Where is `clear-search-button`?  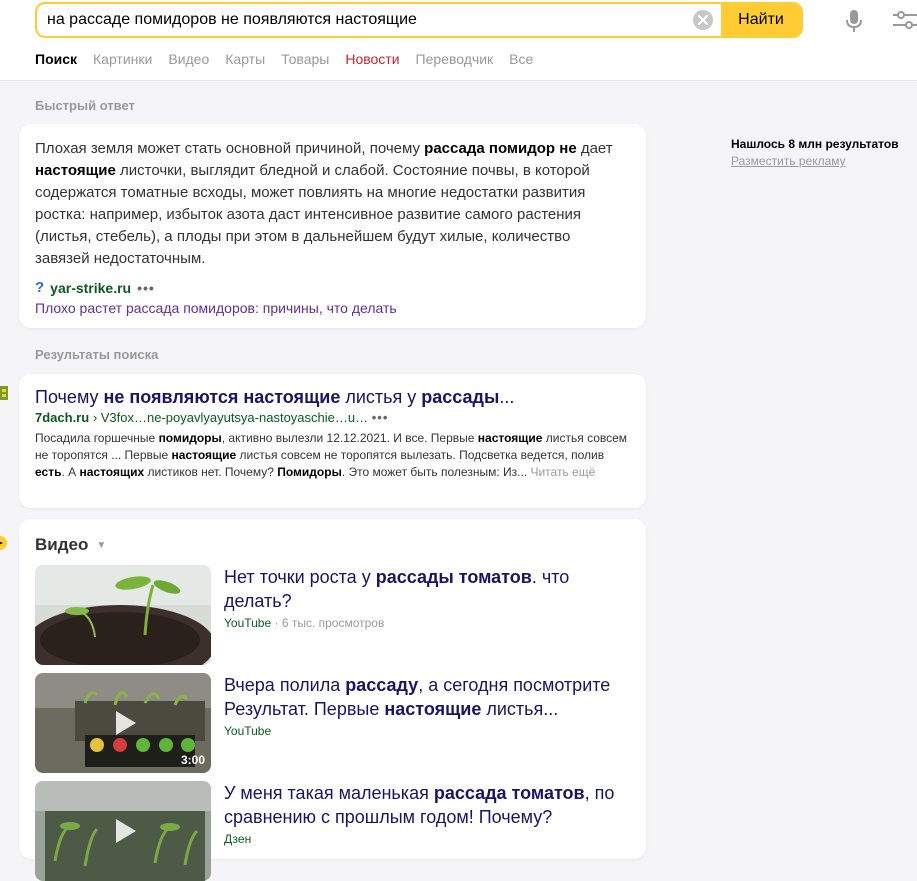 clear-search-button is located at coordinates (703, 20).